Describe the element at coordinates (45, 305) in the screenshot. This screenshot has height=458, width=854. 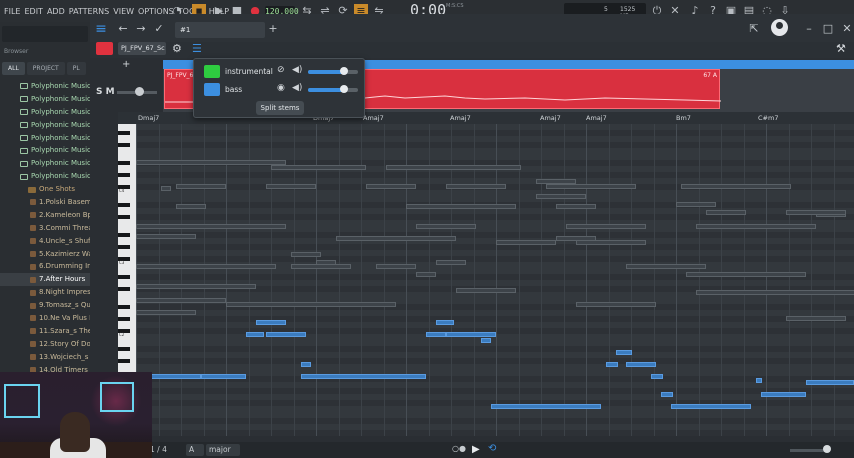
I see `browser-item: 9.Tomasz_s Qui` at that location.